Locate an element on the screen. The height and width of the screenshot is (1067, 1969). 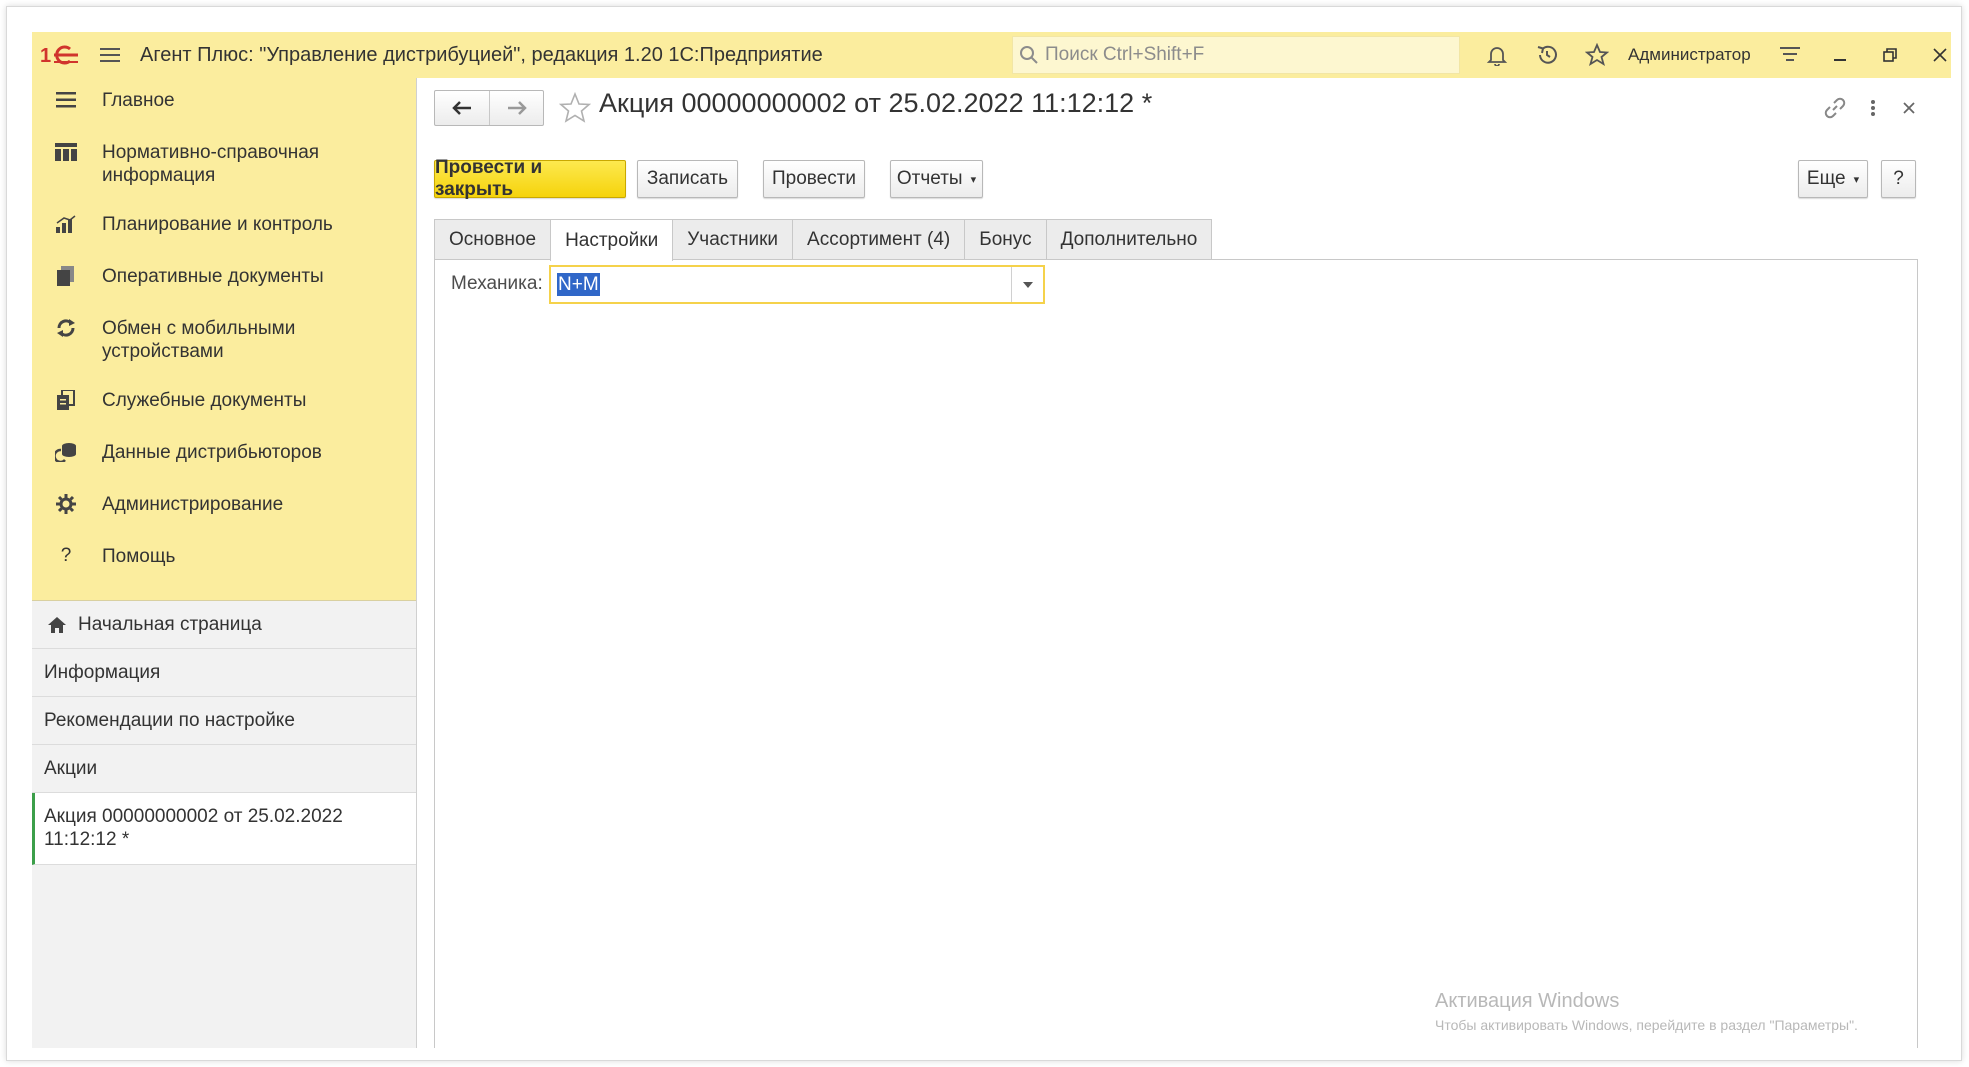
open-window-home: Начальная страница is located at coordinates (224, 625).